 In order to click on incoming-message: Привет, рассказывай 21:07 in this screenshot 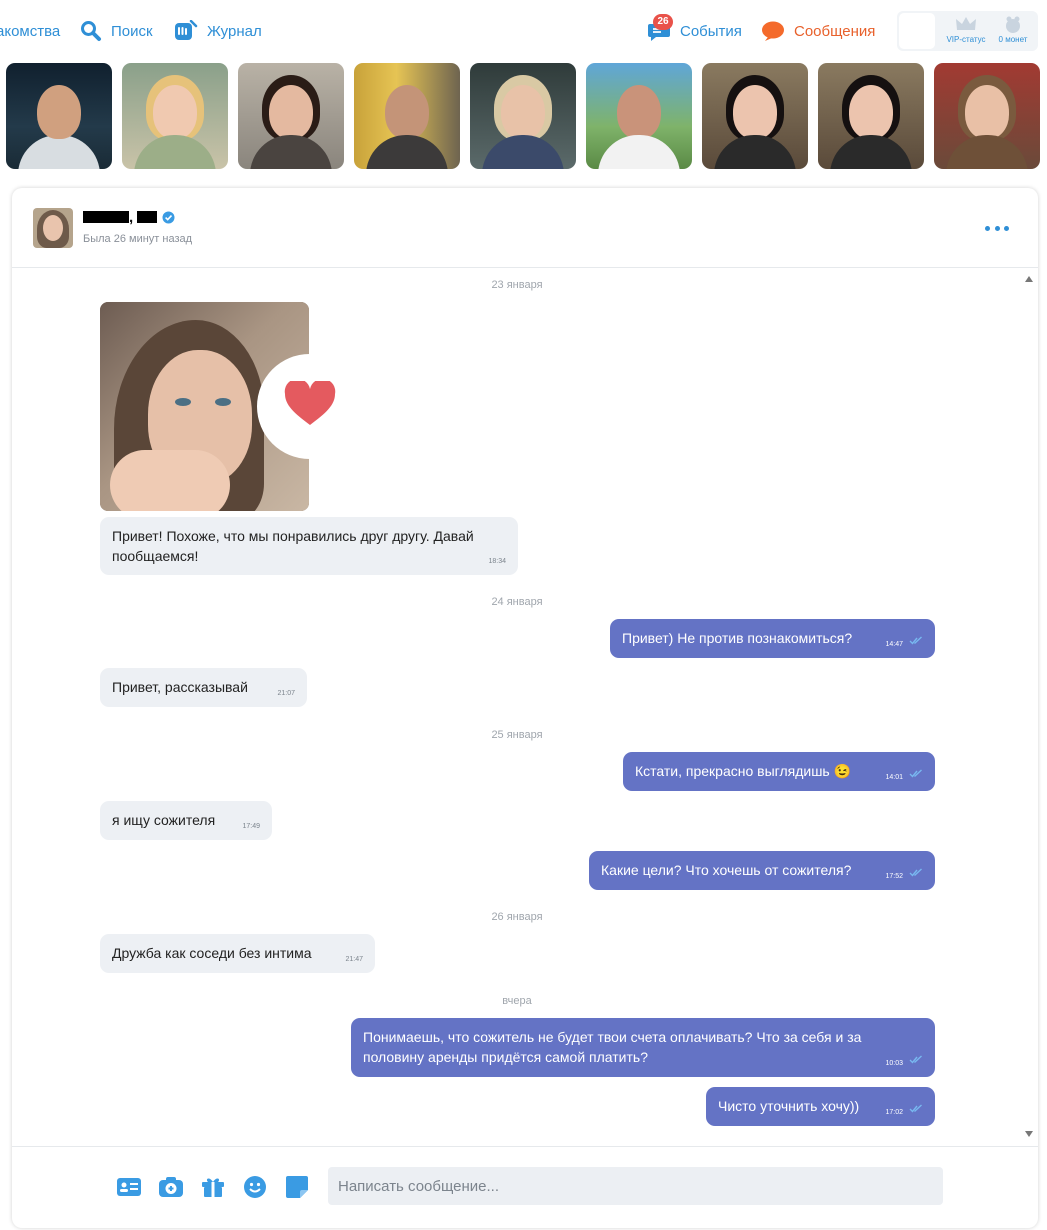, I will do `click(203, 687)`.